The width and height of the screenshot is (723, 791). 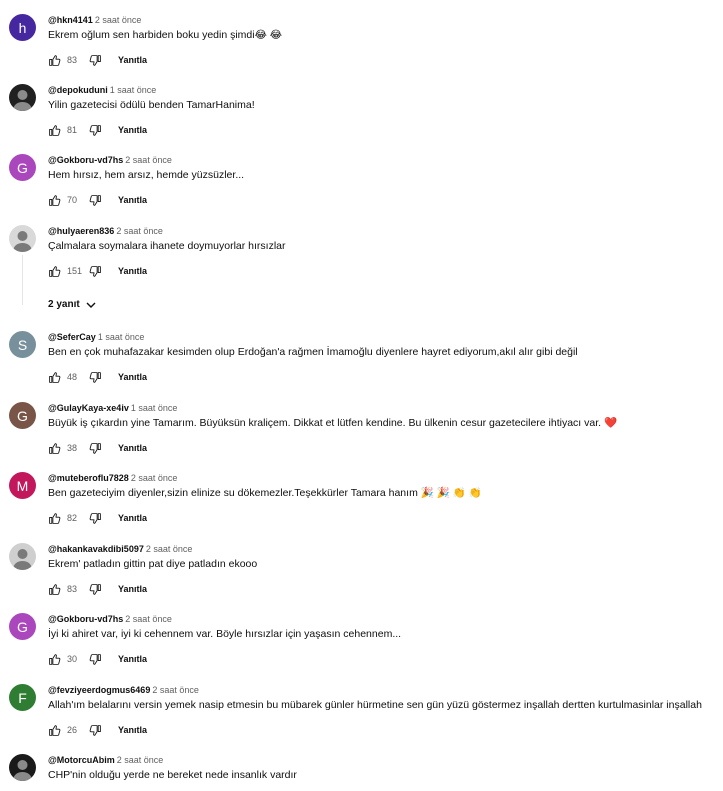 I want to click on comment-actions: 151 Yanıtla, so click(x=97, y=271).